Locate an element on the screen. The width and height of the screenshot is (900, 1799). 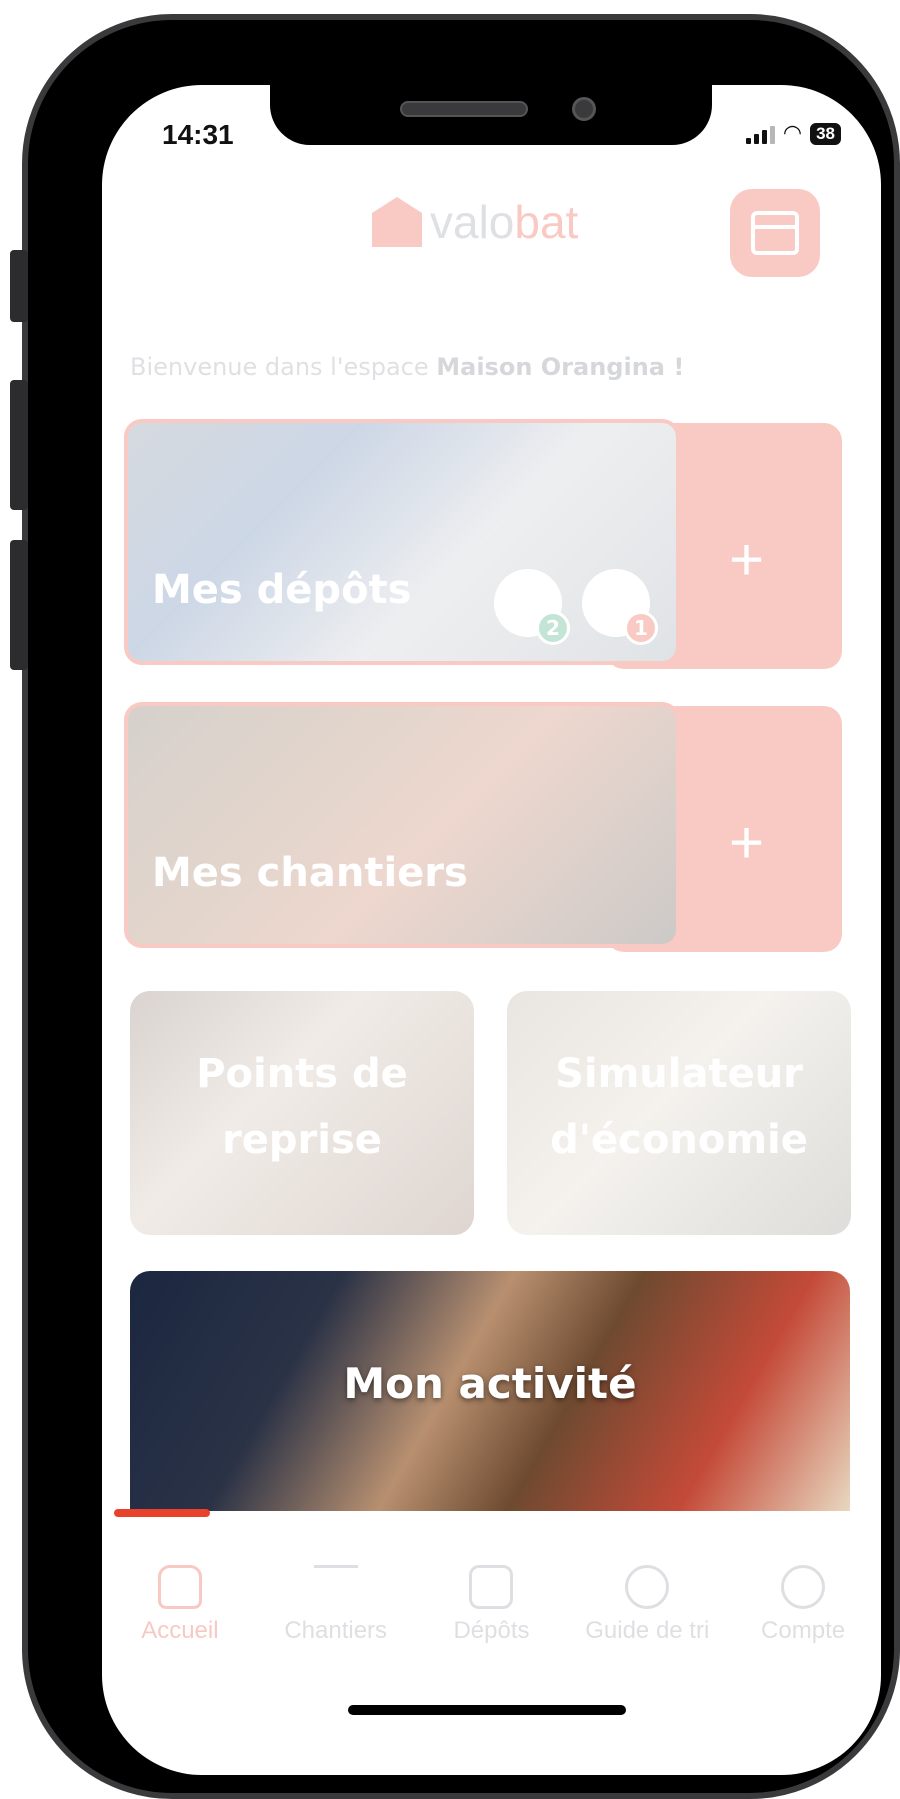
notch is located at coordinates (491, 115).